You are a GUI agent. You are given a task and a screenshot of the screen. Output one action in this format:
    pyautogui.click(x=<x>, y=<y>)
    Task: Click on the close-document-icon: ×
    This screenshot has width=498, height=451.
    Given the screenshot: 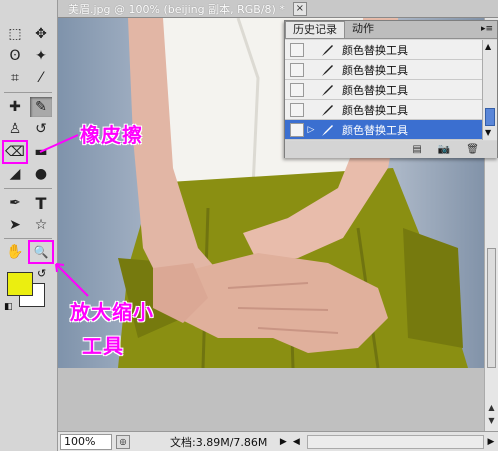 What is the action you would take?
    pyautogui.click(x=299, y=8)
    